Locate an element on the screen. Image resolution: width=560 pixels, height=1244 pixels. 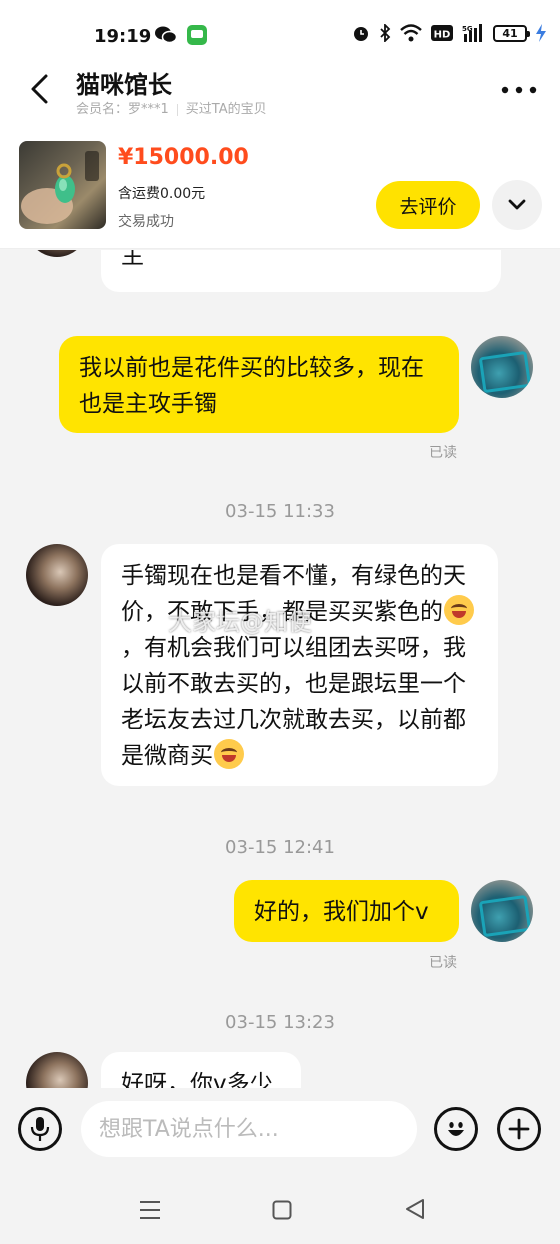
timestamp: 03-15 13:23 is located at coordinates (280, 1022).